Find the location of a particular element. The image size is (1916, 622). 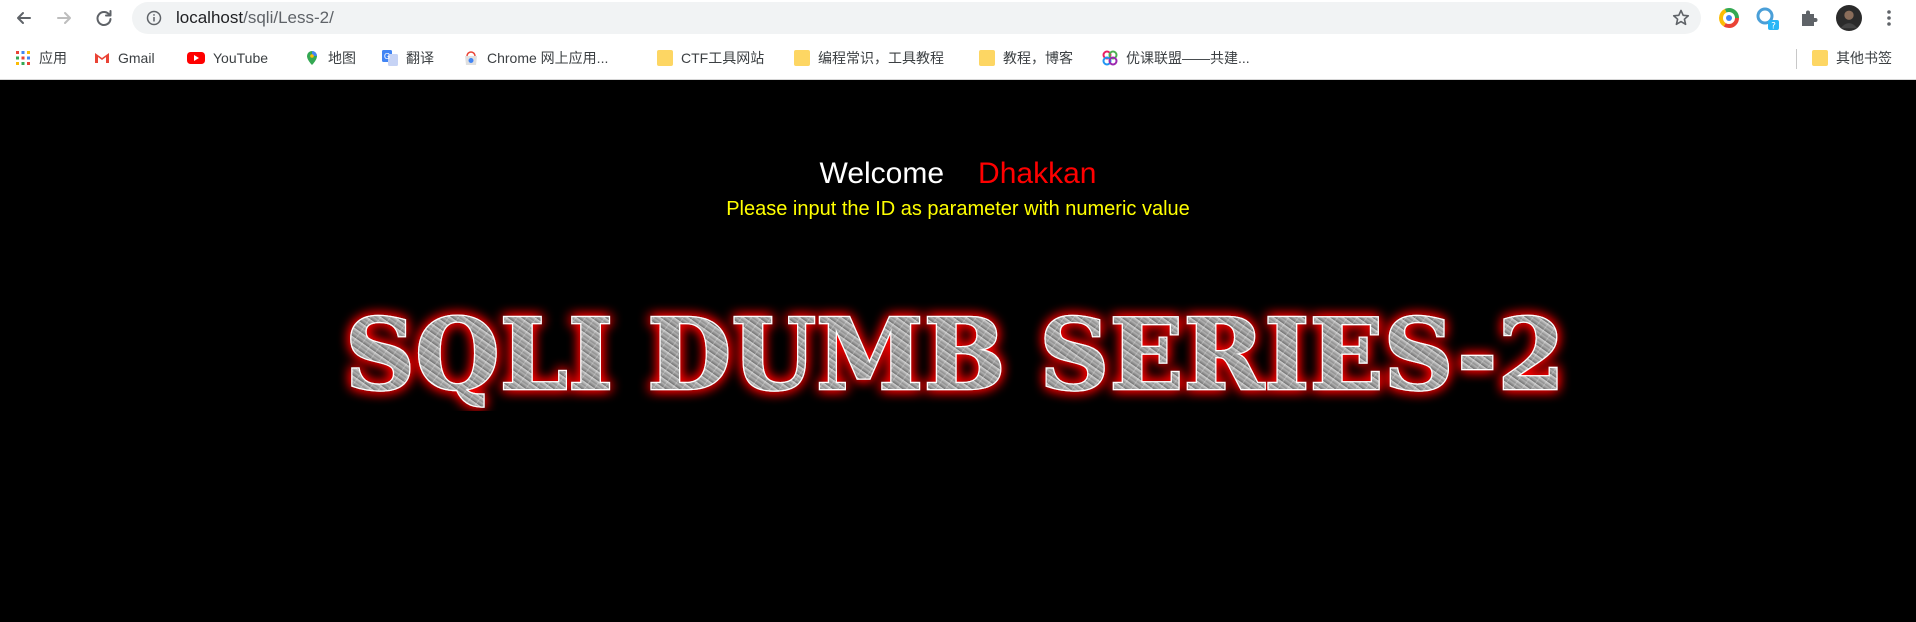

browser-toolbar: localhost/sqli/Less-2/ ? is located at coordinates (958, 18).